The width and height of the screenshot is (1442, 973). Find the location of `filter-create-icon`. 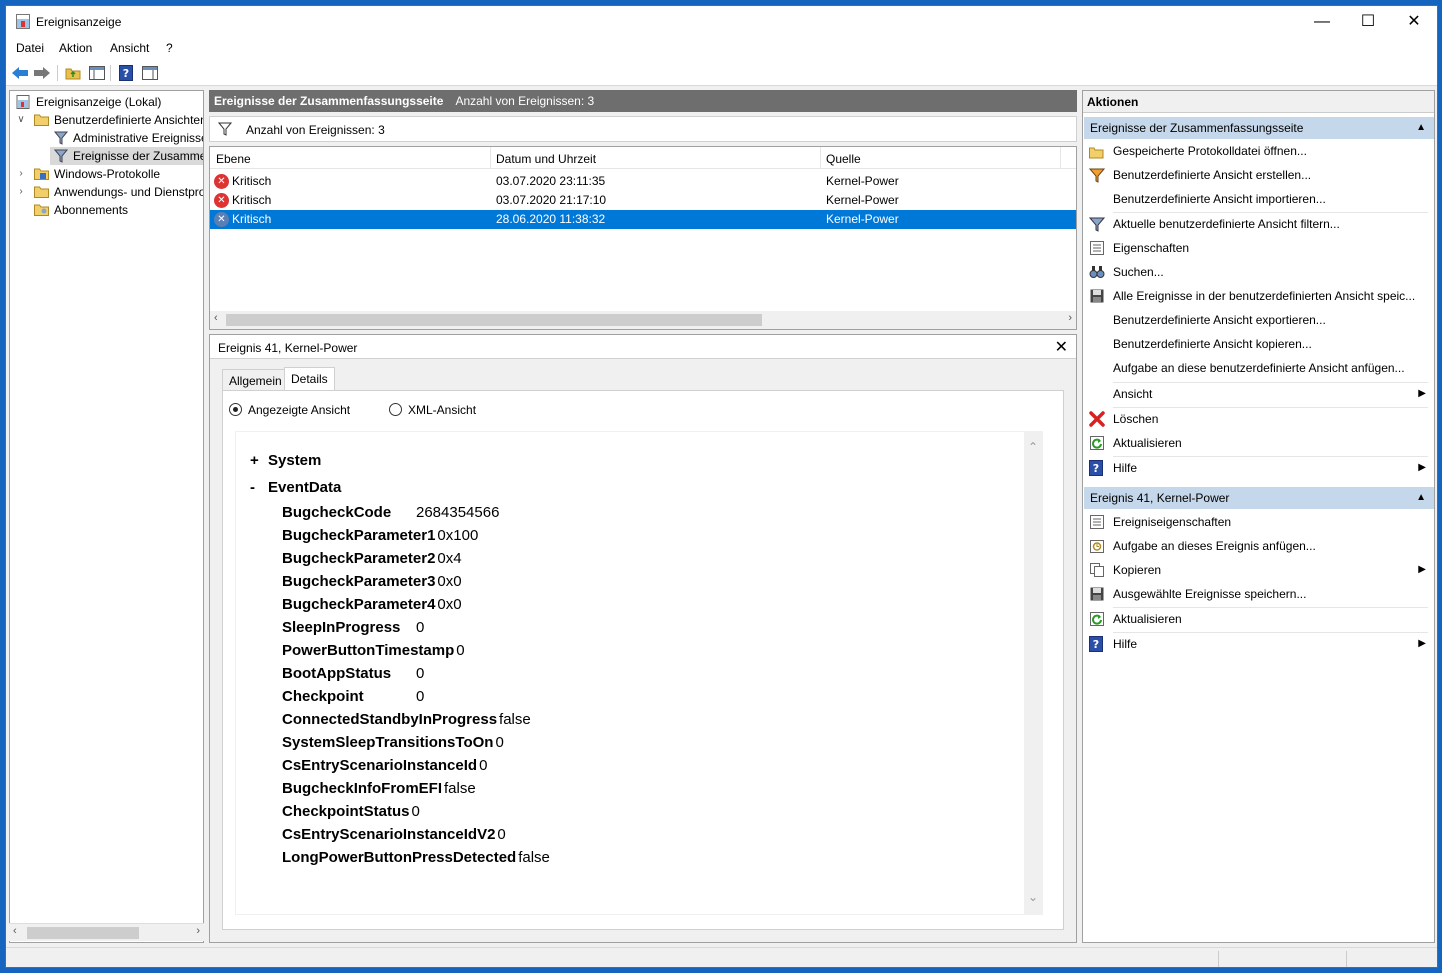

filter-create-icon is located at coordinates (1097, 175).